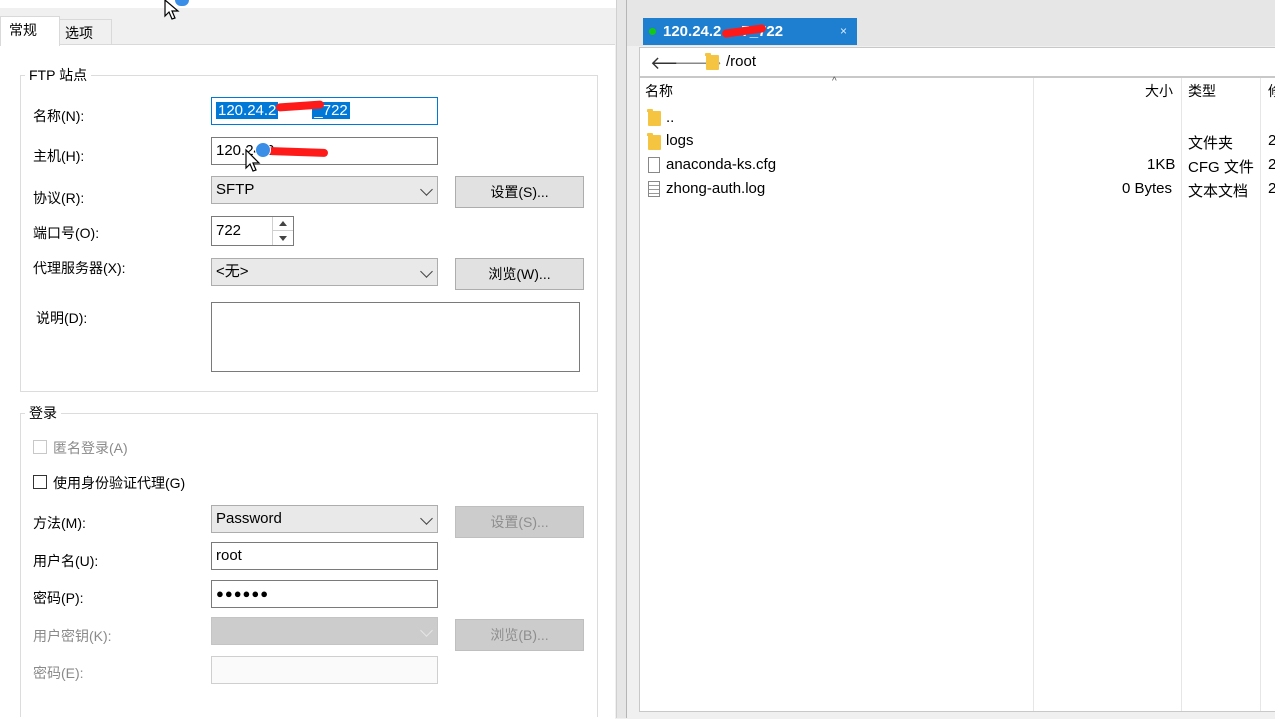  I want to click on file-name: .., so click(670, 117).